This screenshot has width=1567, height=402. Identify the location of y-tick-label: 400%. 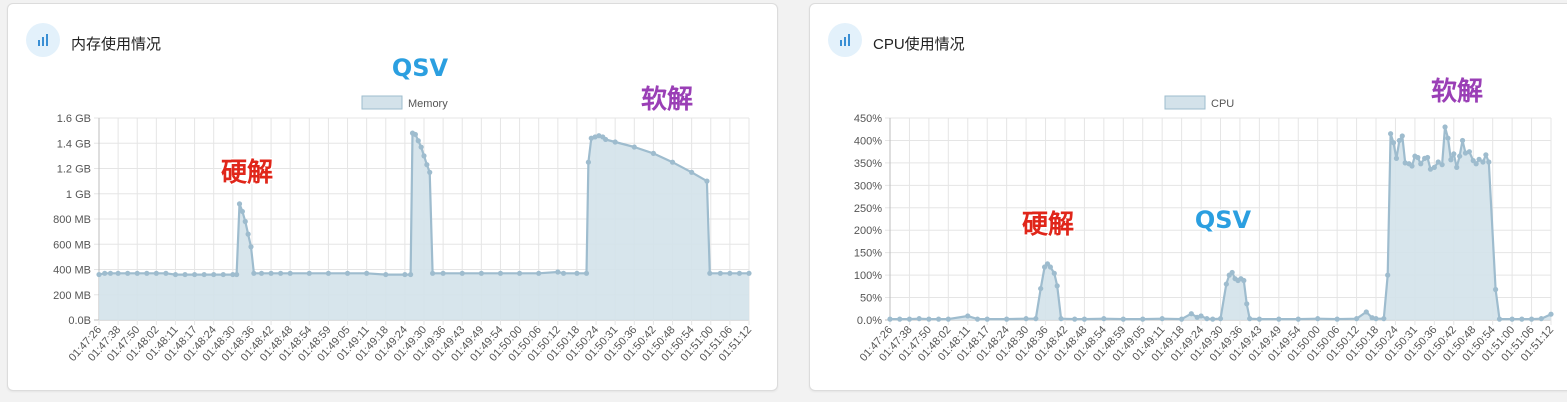
(868, 141).